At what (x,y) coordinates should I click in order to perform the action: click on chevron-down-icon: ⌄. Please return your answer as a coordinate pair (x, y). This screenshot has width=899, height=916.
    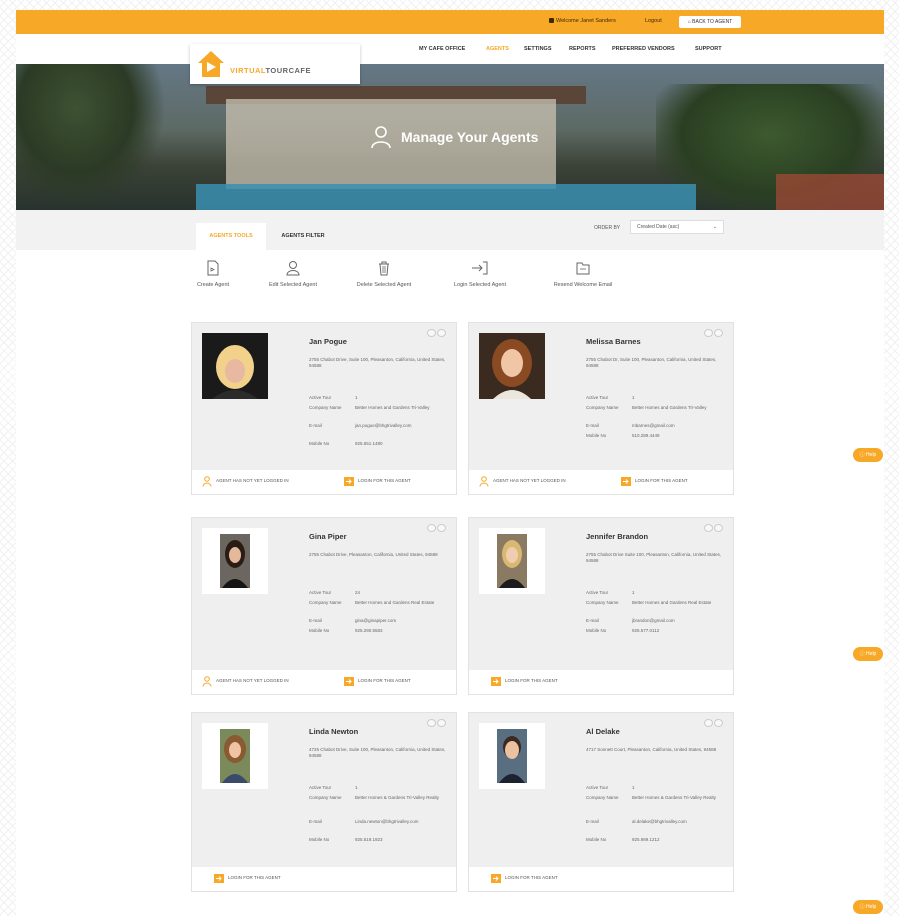
    Looking at the image, I should click on (714, 227).